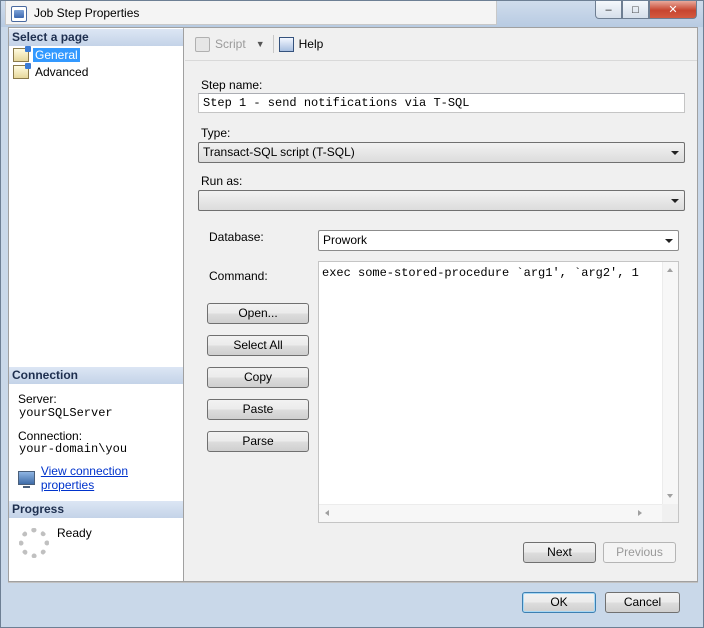 The image size is (704, 628). I want to click on run-as-select, so click(441, 200).